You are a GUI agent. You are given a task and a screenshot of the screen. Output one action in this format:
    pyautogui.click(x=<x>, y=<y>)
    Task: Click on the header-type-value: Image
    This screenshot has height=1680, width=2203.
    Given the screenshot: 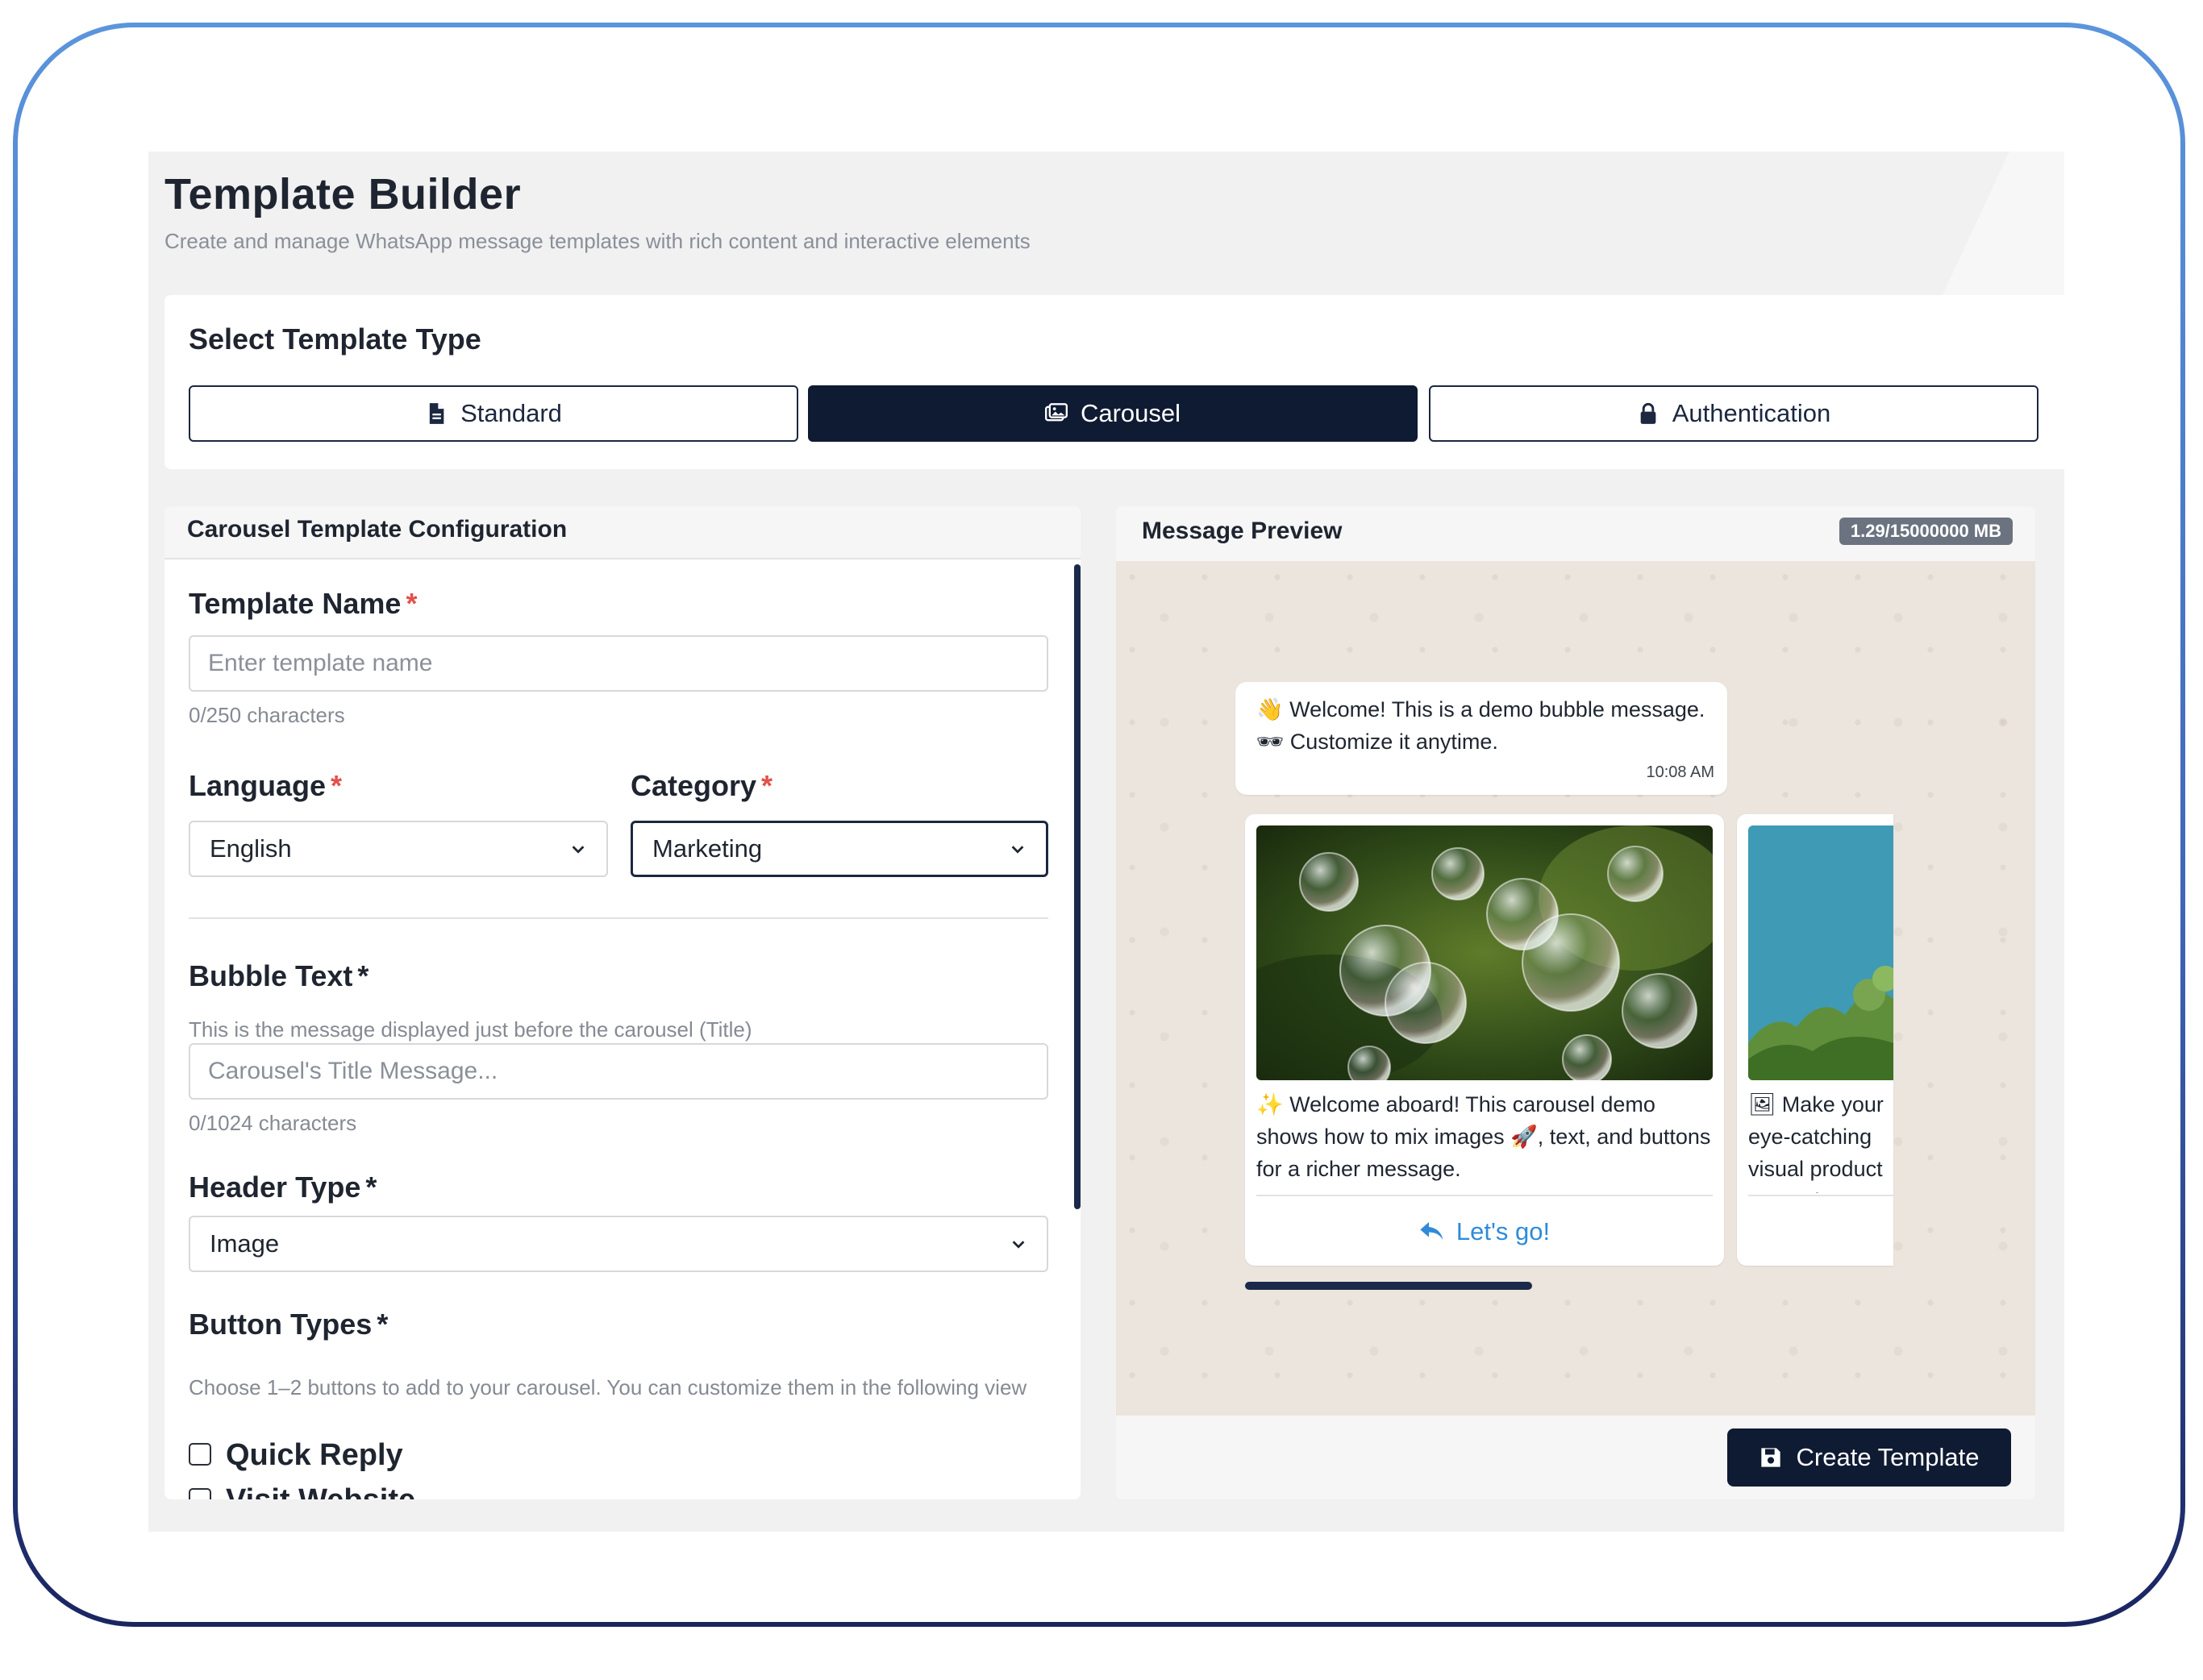 What is the action you would take?
    pyautogui.click(x=245, y=1243)
    